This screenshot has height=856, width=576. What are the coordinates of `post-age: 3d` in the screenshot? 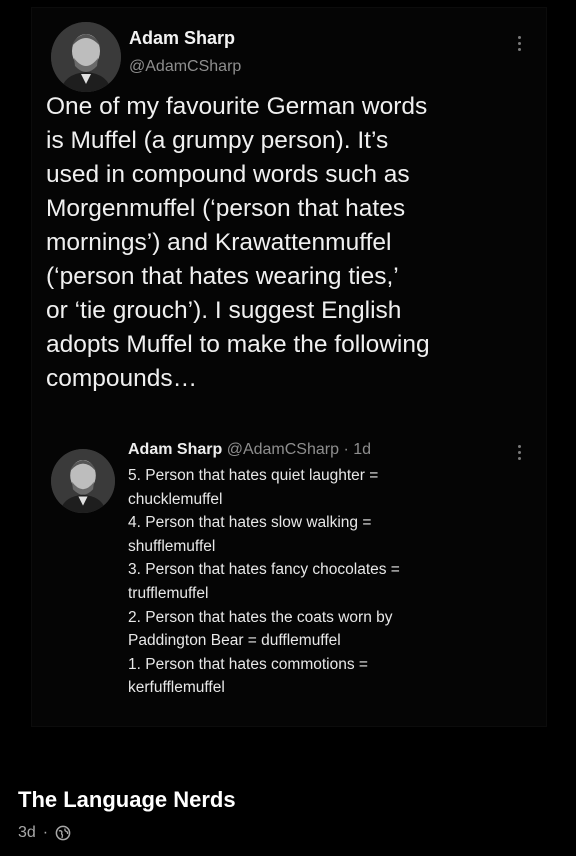 It's located at (27, 833).